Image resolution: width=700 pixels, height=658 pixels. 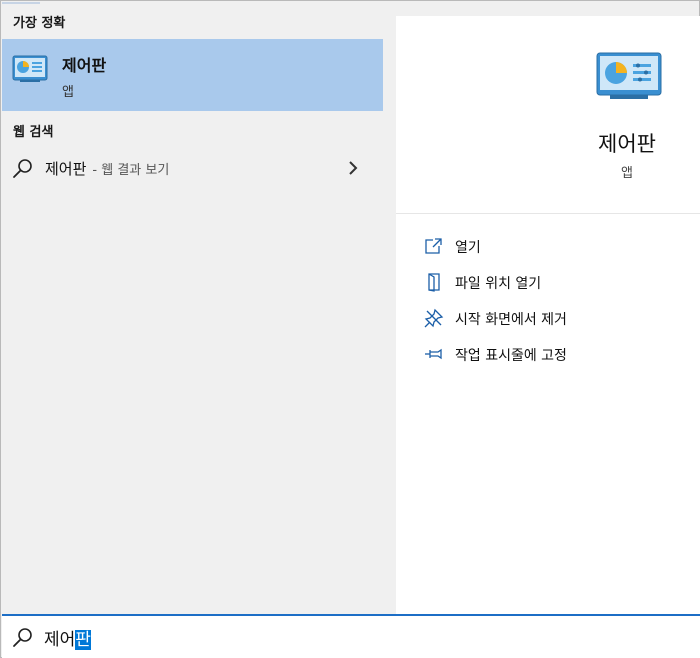 What do you see at coordinates (30, 68) in the screenshot?
I see `control-panel-icon` at bounding box center [30, 68].